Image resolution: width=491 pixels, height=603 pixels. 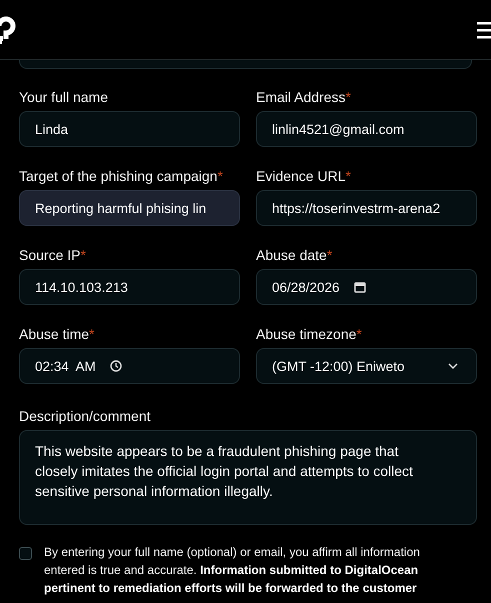 What do you see at coordinates (53, 255) in the screenshot?
I see `field-label: Source IP*` at bounding box center [53, 255].